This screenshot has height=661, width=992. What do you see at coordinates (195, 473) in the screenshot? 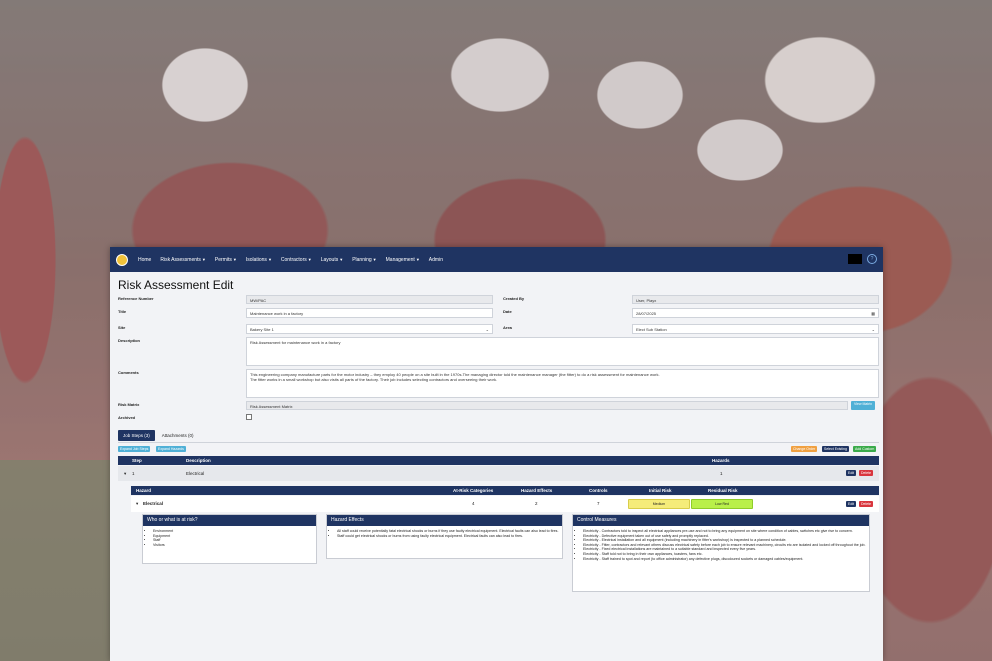
I see `step-description: Electrical` at bounding box center [195, 473].